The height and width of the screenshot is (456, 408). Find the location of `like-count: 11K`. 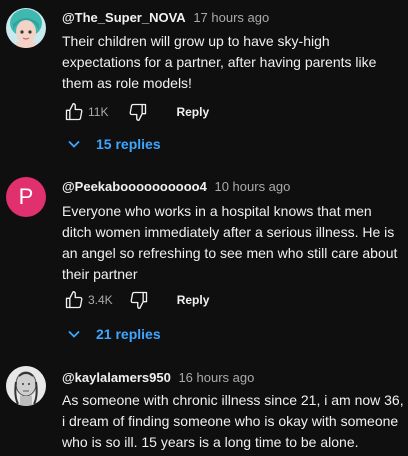

like-count: 11K is located at coordinates (98, 112).